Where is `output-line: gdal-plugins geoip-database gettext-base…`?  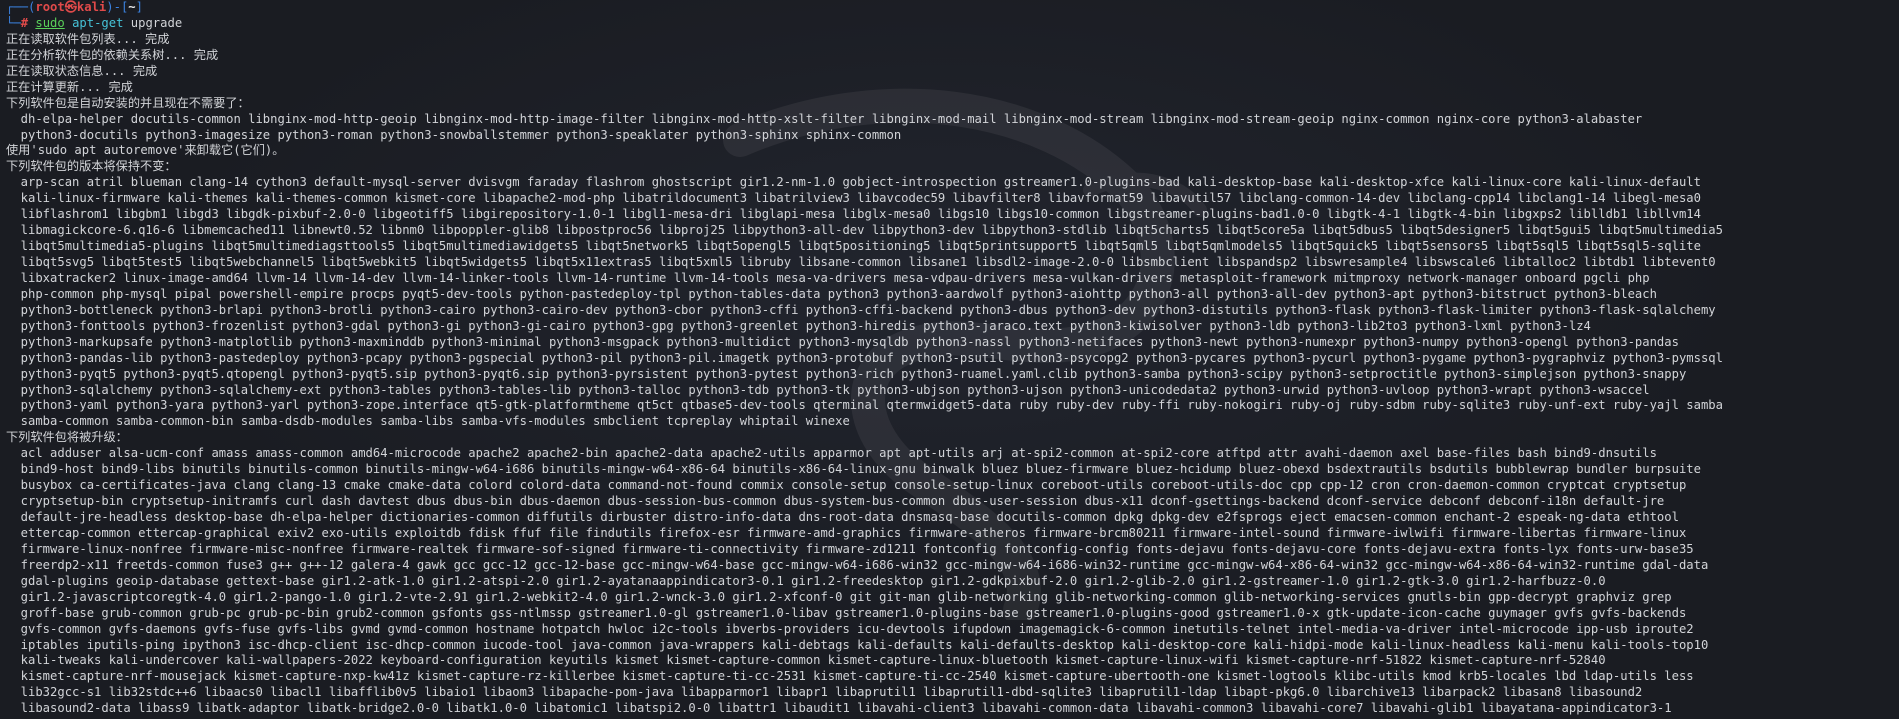
output-line: gdal-plugins geoip-database gettext-base… is located at coordinates (806, 580).